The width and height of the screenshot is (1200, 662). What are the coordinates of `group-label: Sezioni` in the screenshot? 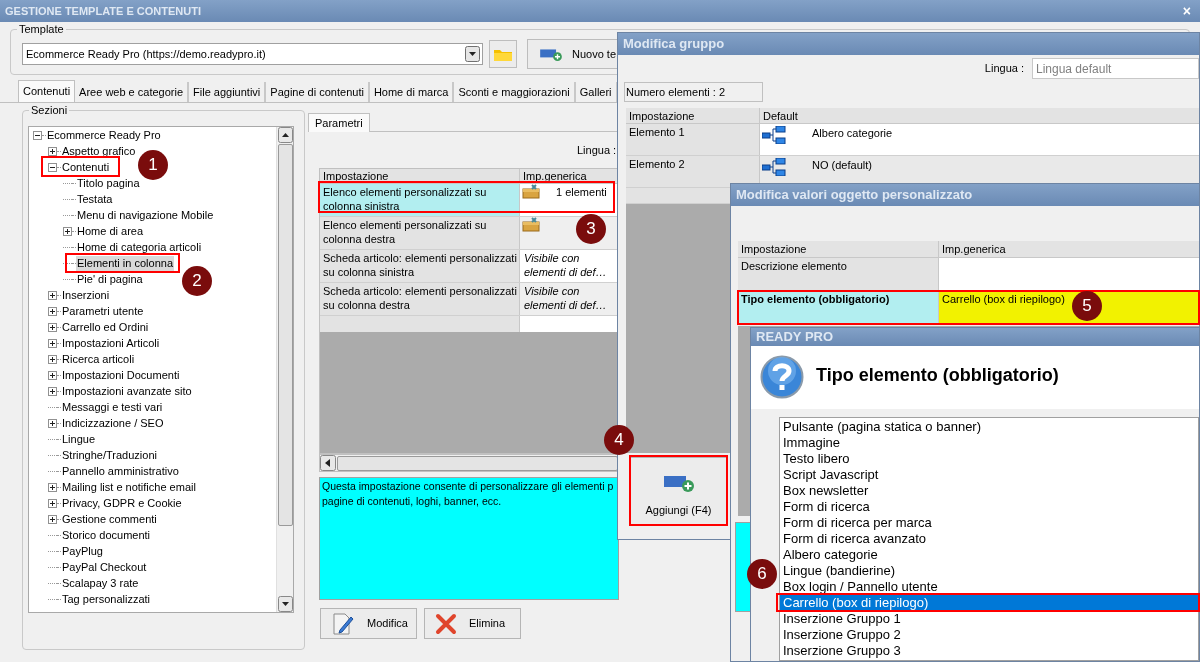 It's located at (49, 110).